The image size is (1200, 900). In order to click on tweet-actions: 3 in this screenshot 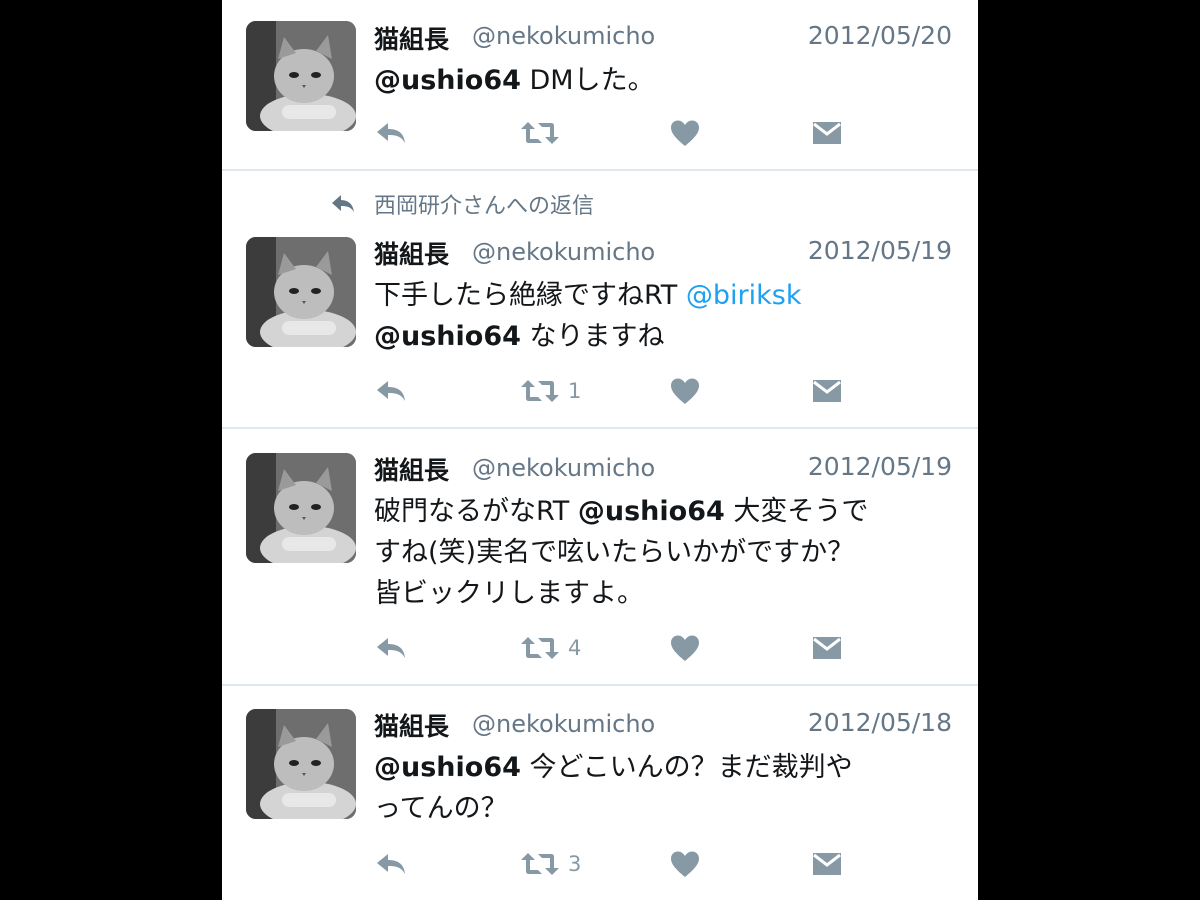, I will do `click(624, 864)`.